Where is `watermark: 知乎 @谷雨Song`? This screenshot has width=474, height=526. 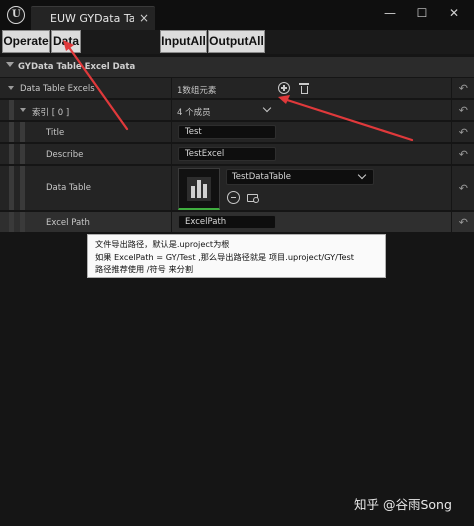 watermark: 知乎 @谷雨Song is located at coordinates (403, 504).